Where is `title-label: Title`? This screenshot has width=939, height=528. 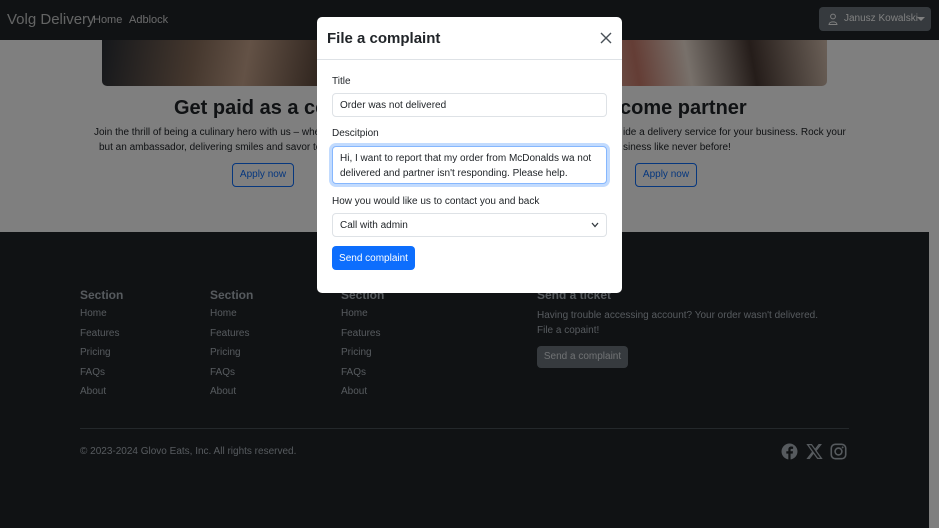 title-label: Title is located at coordinates (341, 81).